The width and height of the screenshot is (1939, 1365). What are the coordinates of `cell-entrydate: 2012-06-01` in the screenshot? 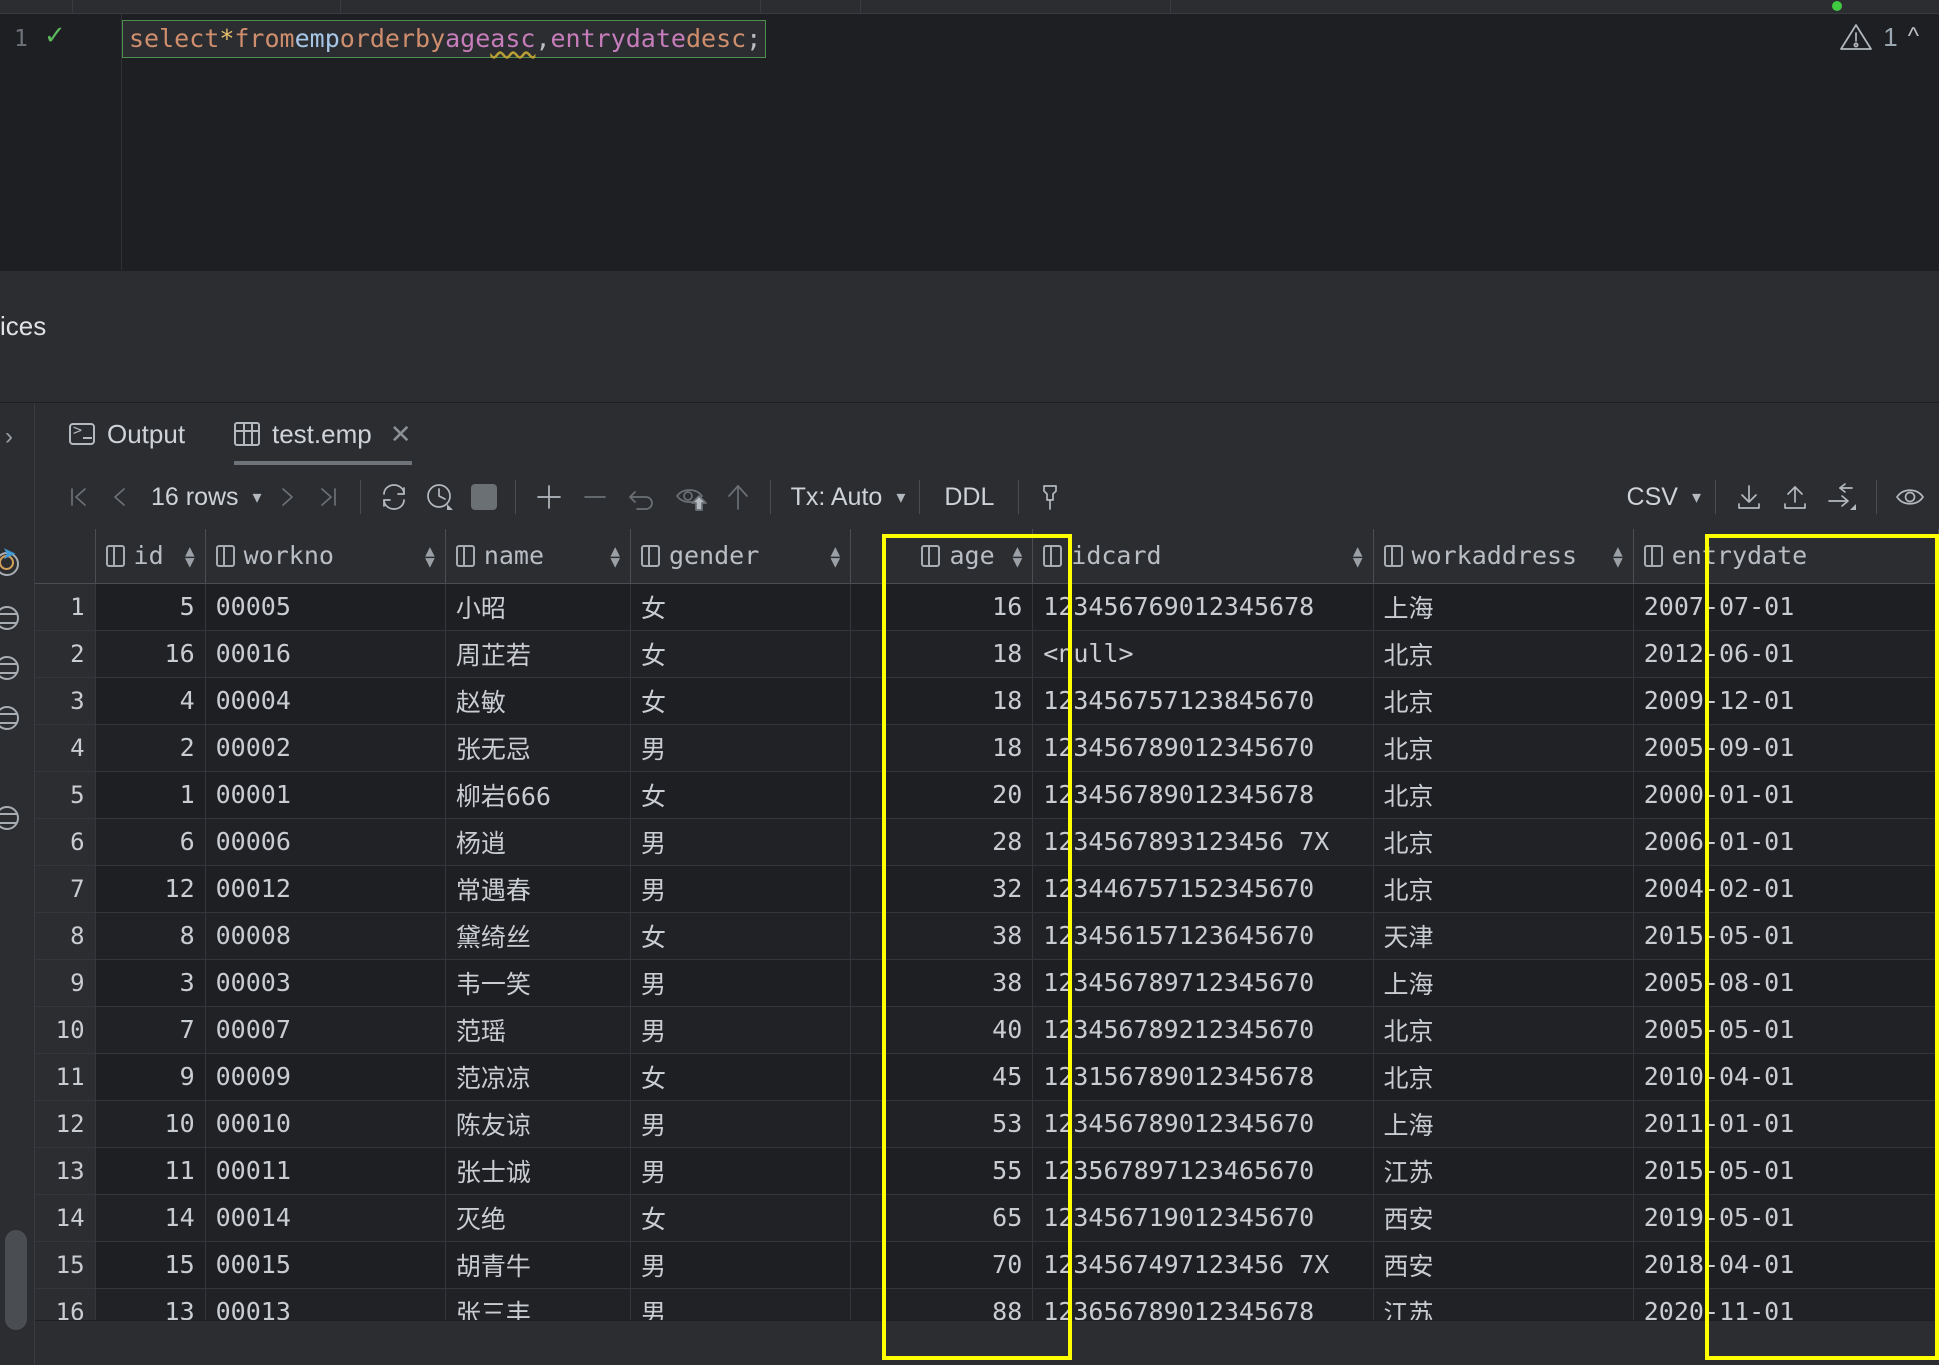 It's located at (1786, 654).